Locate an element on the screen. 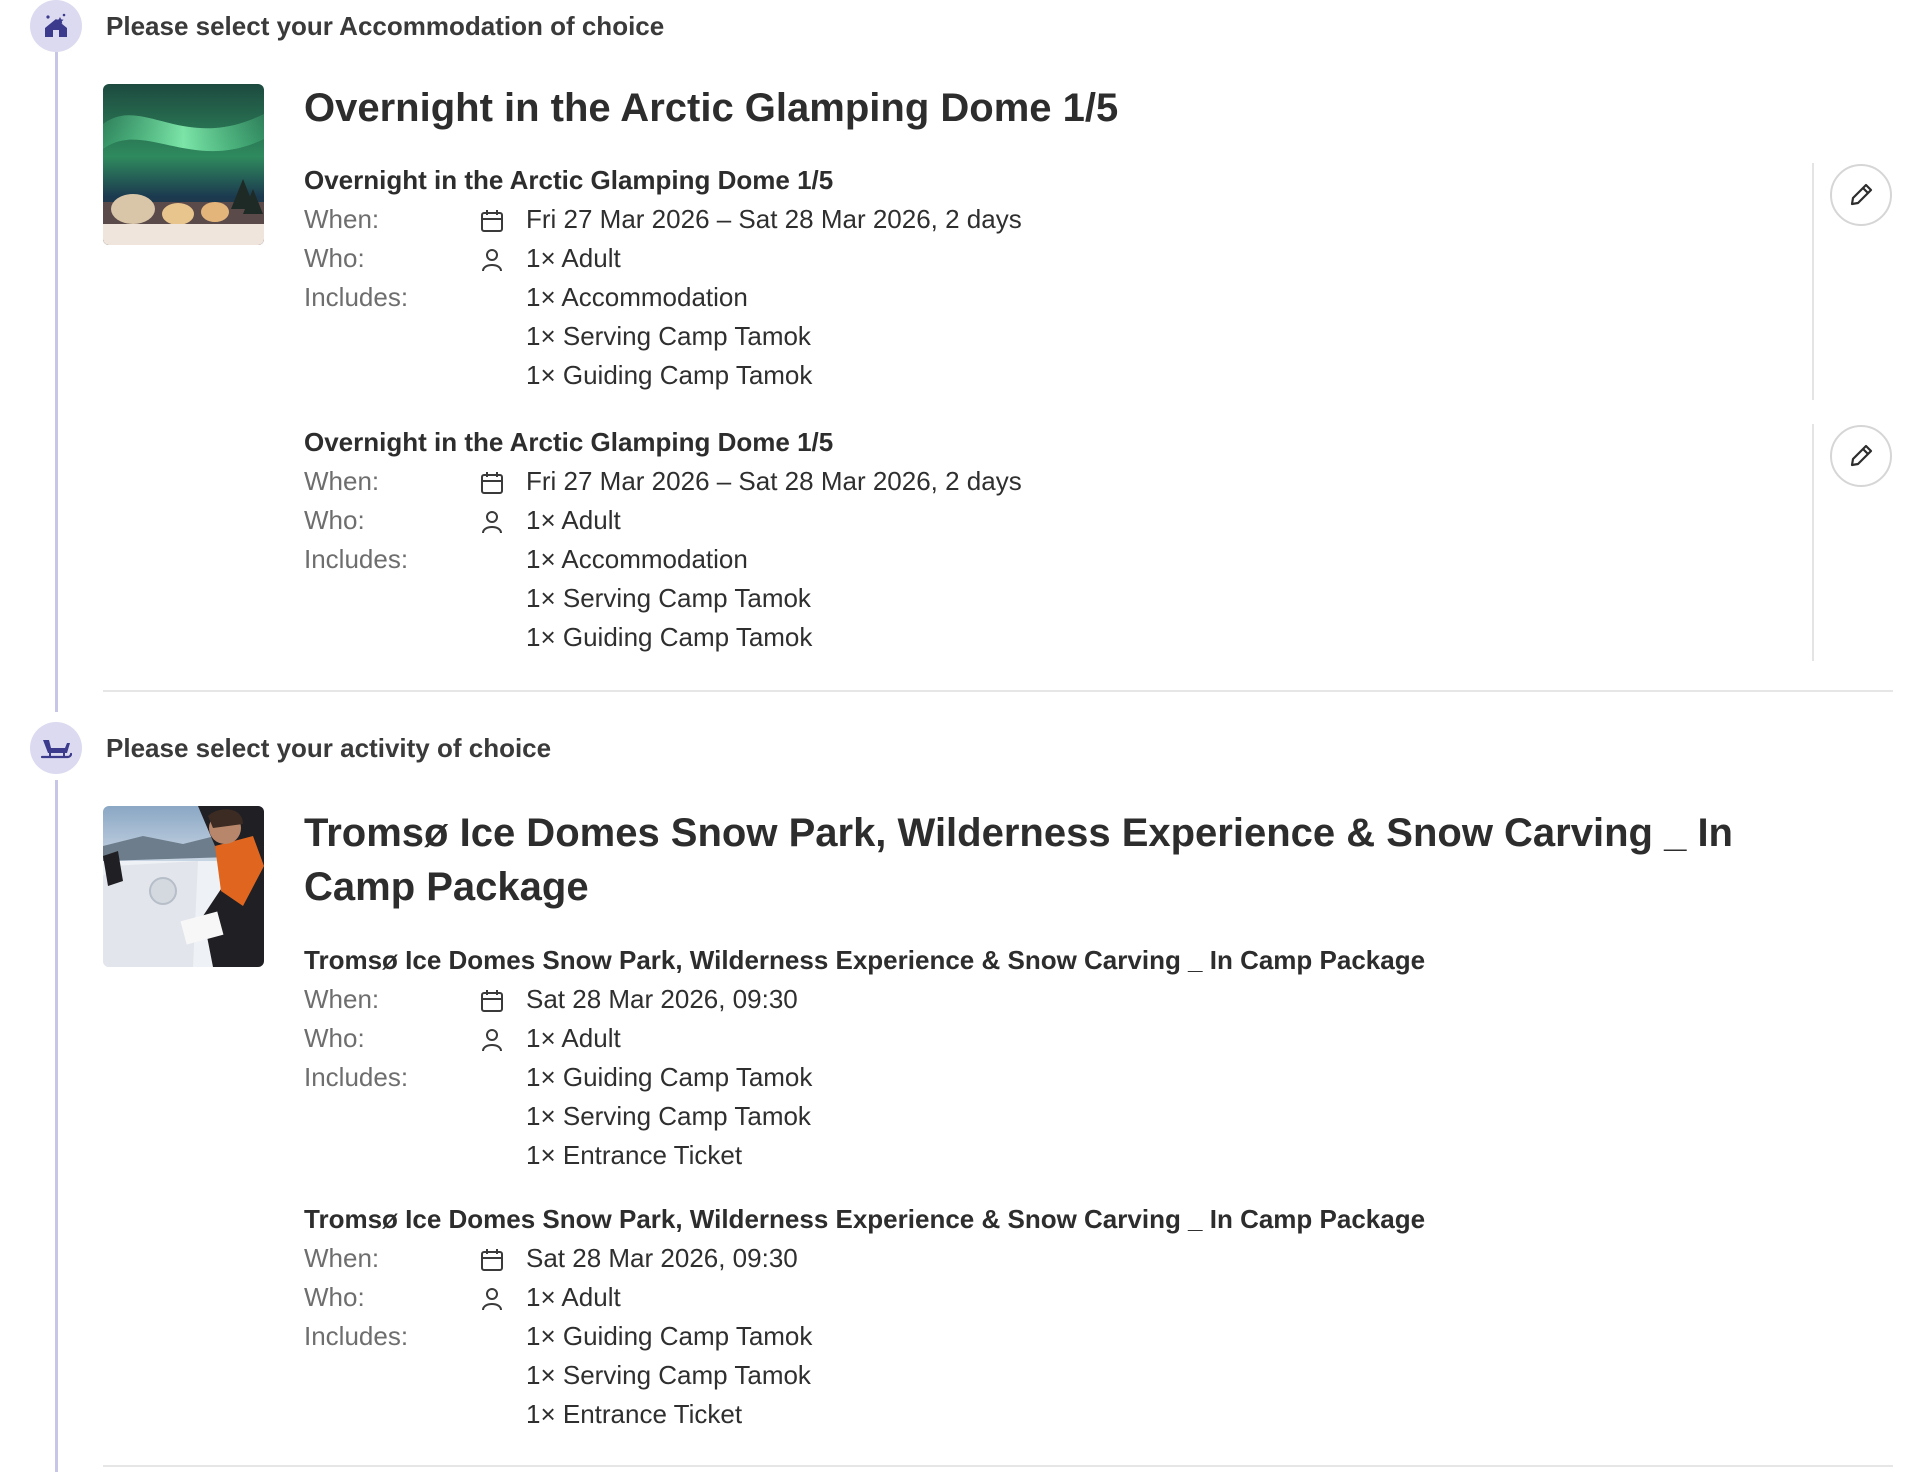  section-header: Please select your activity of choice is located at coordinates (290, 748).